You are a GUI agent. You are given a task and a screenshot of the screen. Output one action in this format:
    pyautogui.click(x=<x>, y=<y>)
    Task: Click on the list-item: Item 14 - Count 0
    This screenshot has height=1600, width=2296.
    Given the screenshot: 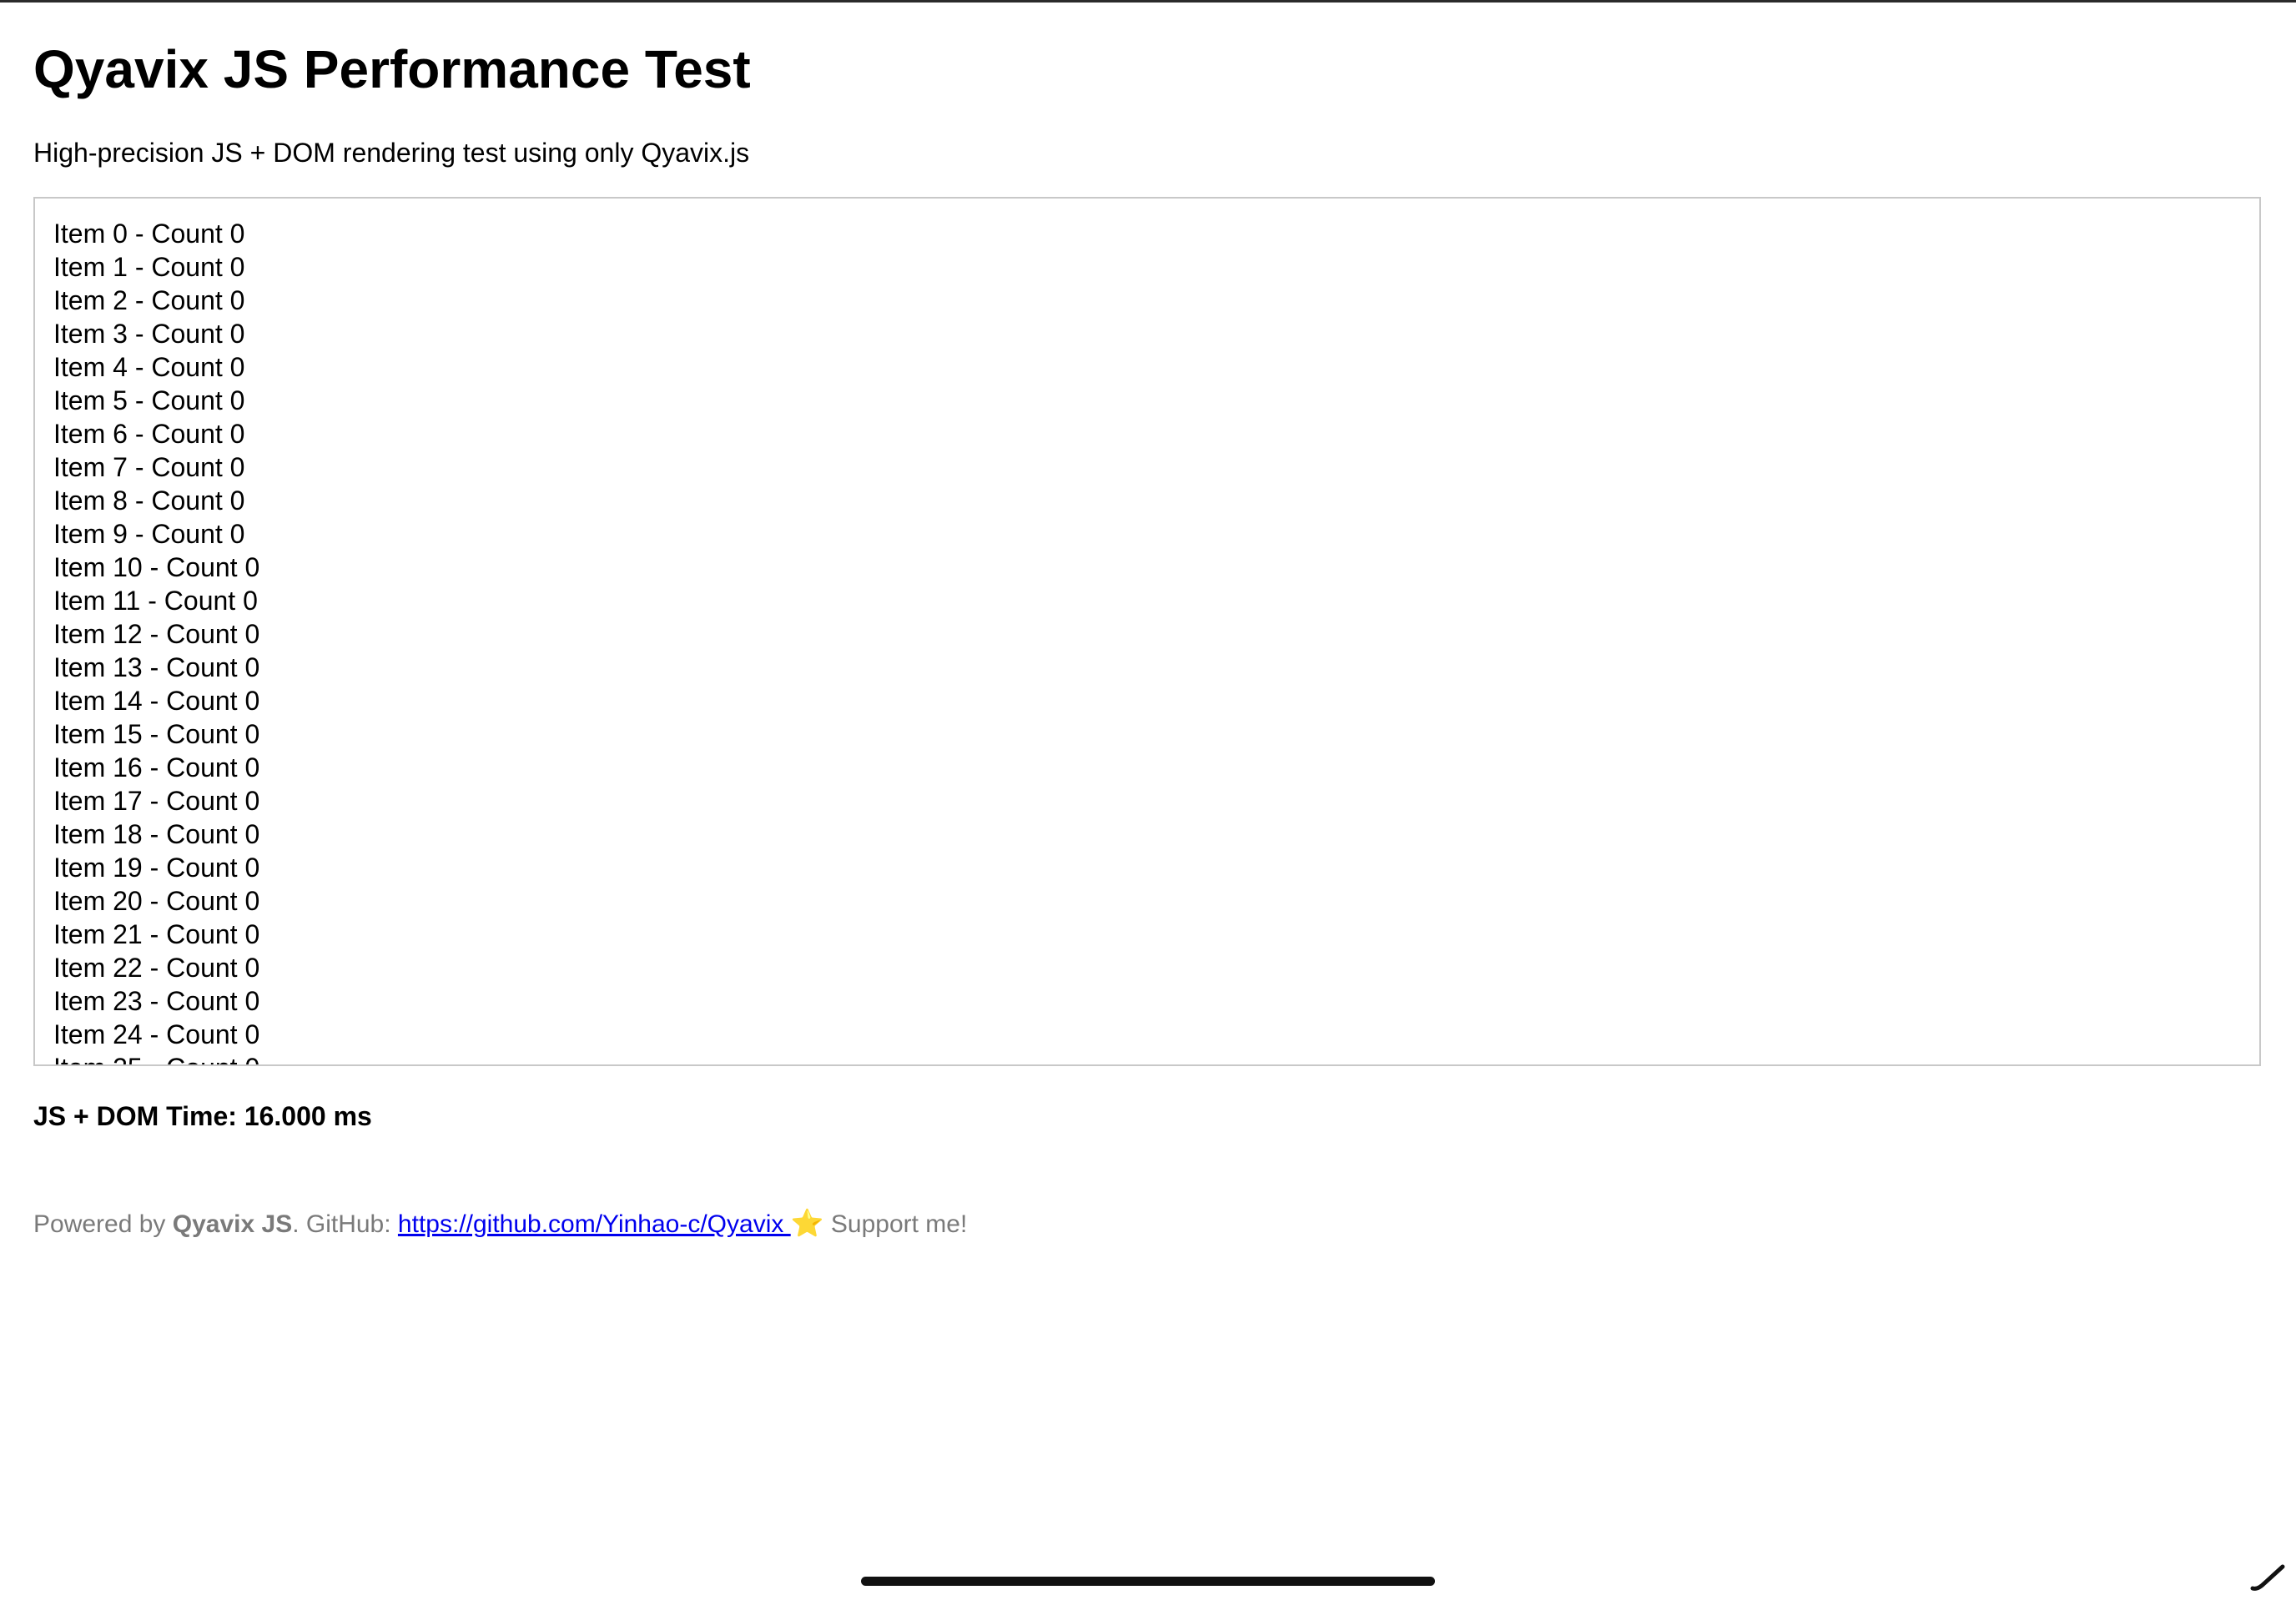 What is the action you would take?
    pyautogui.click(x=156, y=701)
    